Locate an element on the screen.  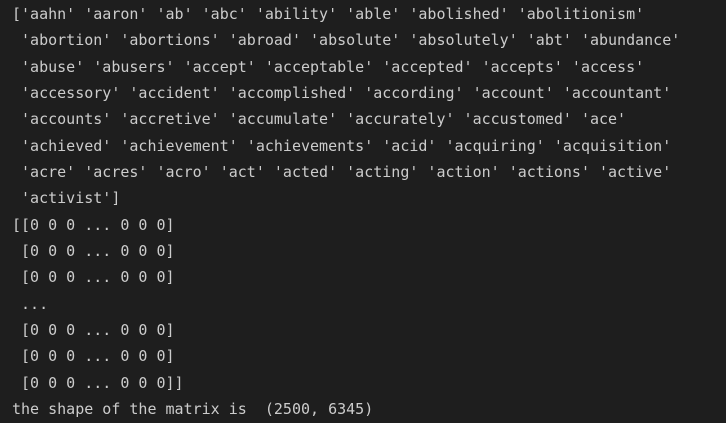
matrix-line-6: [0 0 0 ... 0 0 0]] is located at coordinates (98, 382).